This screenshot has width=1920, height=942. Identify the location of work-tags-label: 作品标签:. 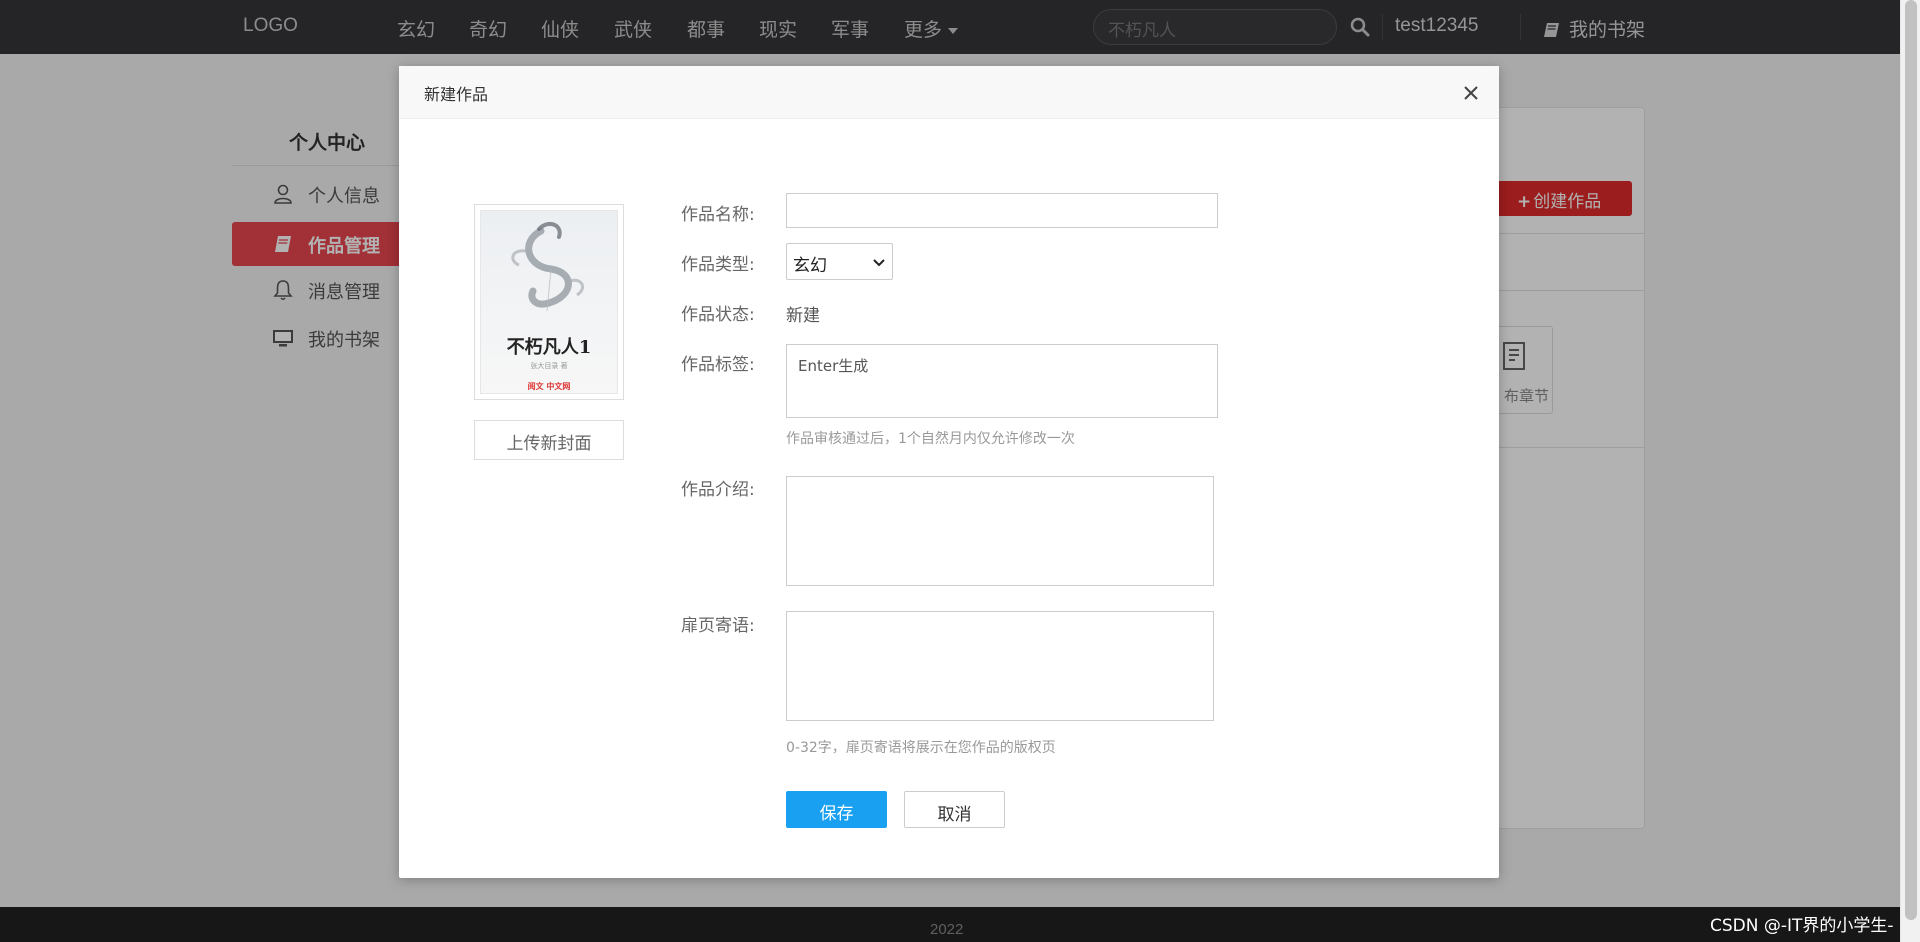
(718, 365).